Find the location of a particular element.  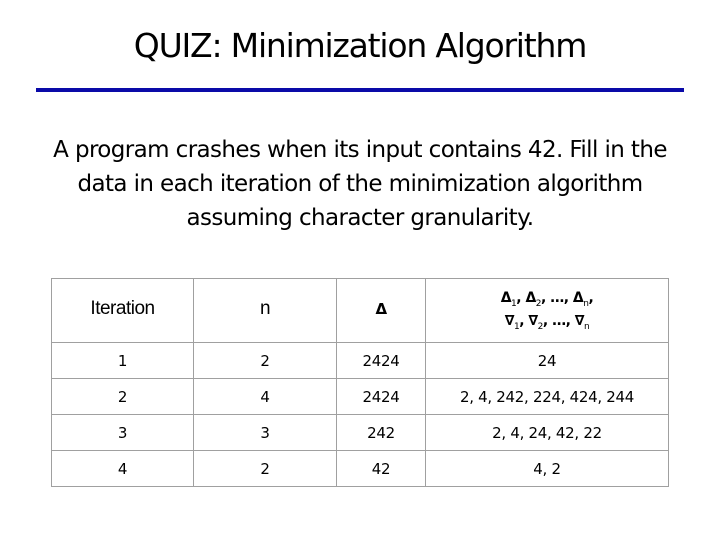

cell-iteration: 1 is located at coordinates (122, 360).